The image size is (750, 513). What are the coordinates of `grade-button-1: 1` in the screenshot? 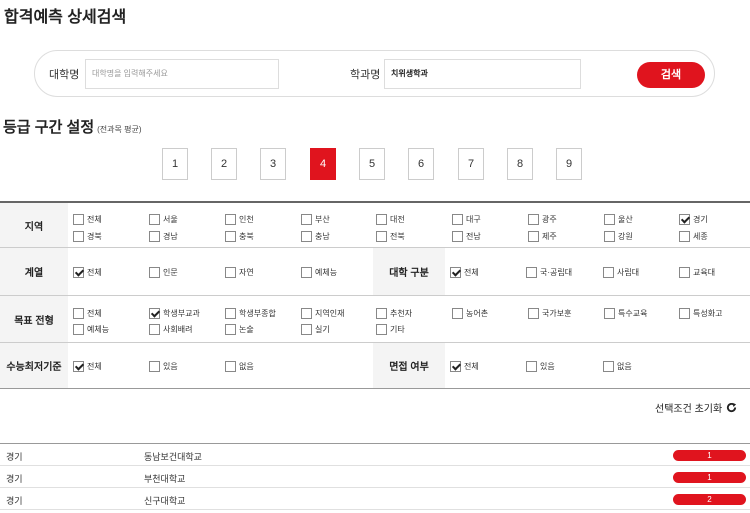 It's located at (175, 164).